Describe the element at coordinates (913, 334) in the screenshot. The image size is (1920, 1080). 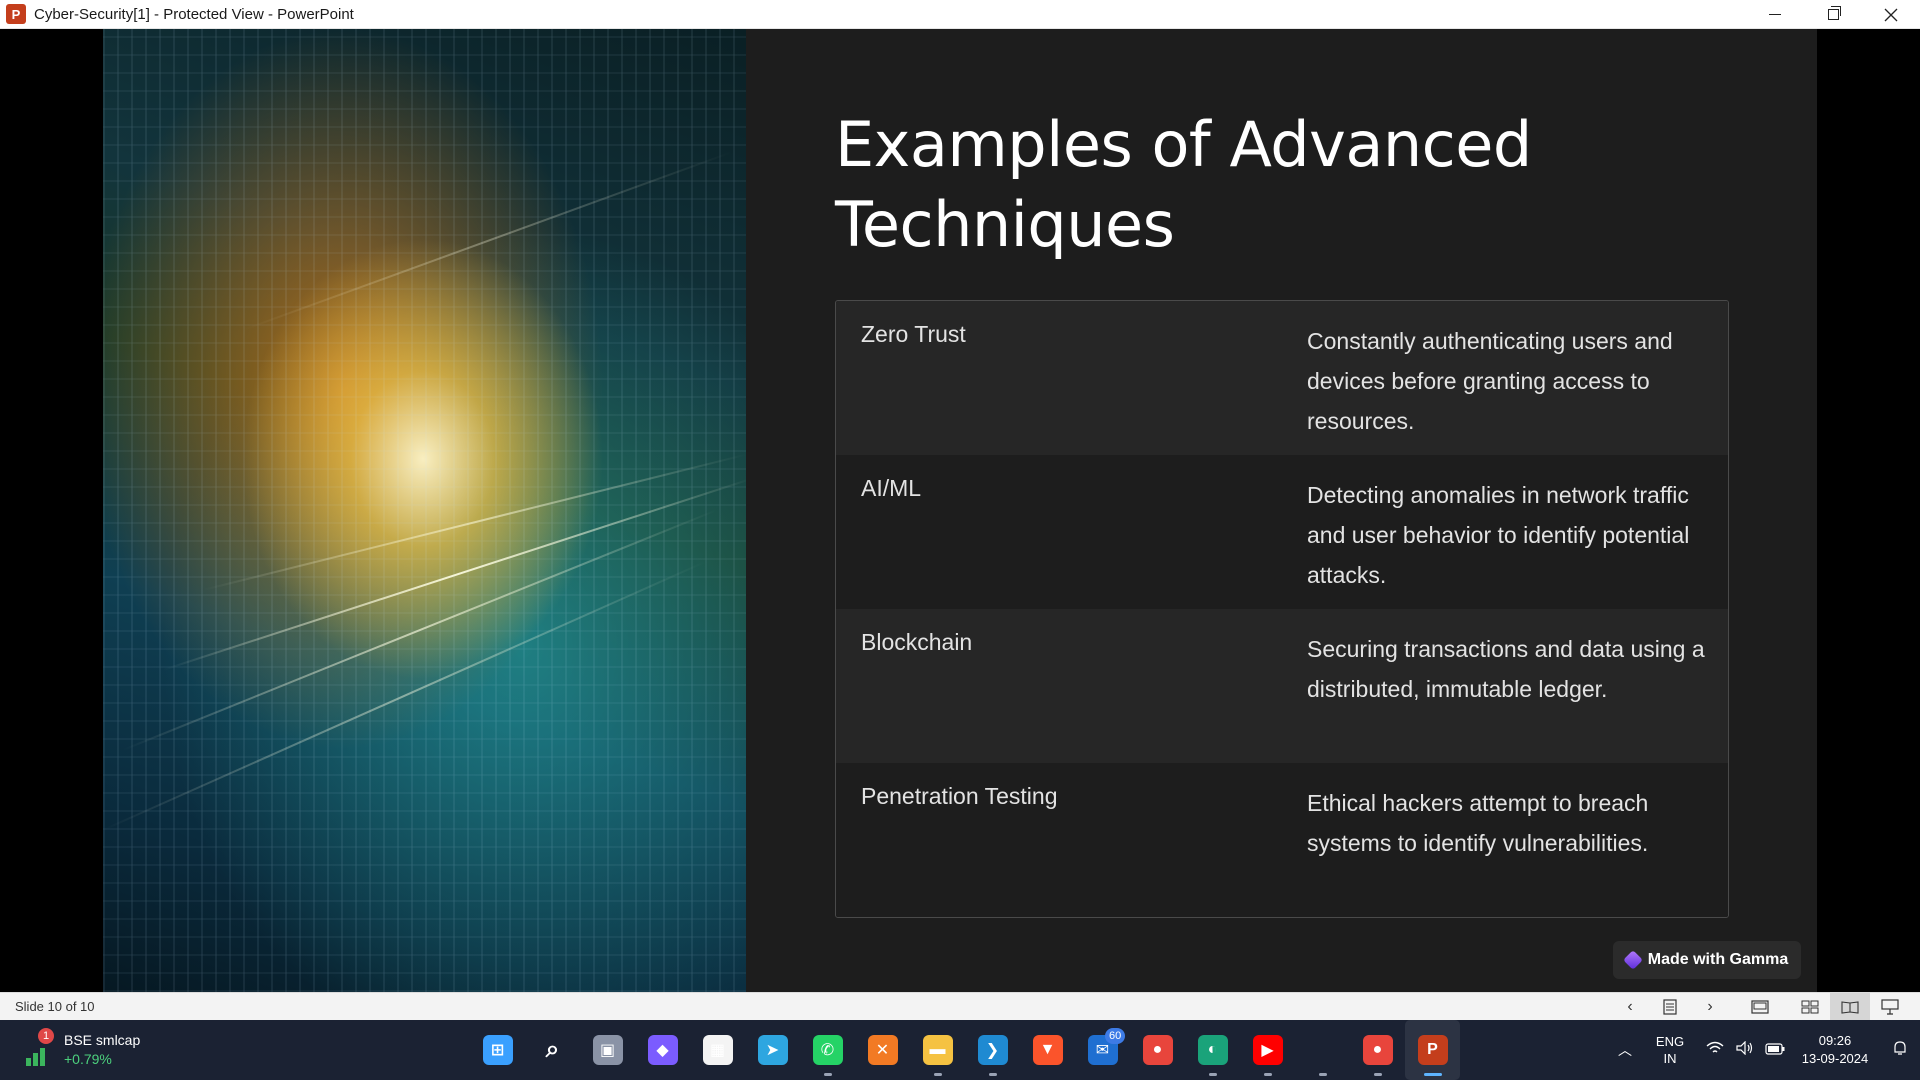
I see `technique-name: Zero Trust` at that location.